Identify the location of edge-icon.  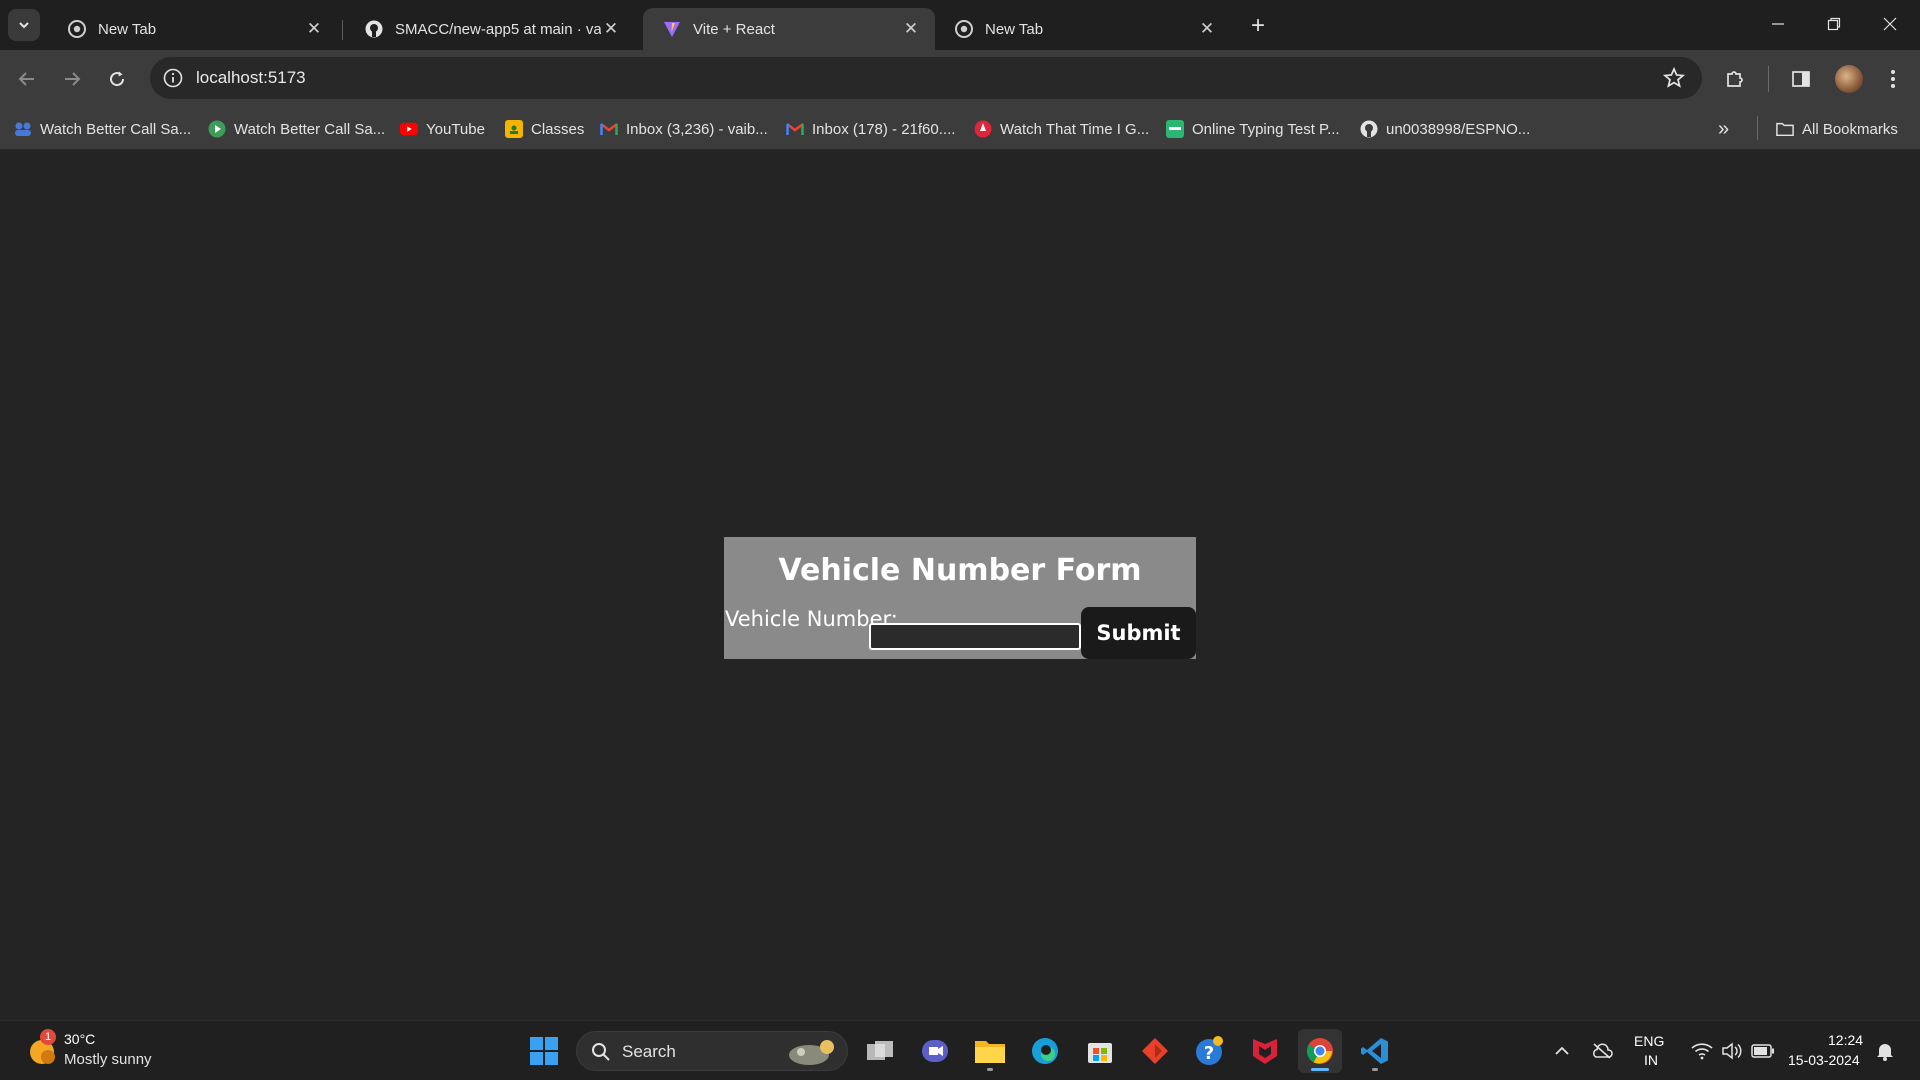
(1045, 1051).